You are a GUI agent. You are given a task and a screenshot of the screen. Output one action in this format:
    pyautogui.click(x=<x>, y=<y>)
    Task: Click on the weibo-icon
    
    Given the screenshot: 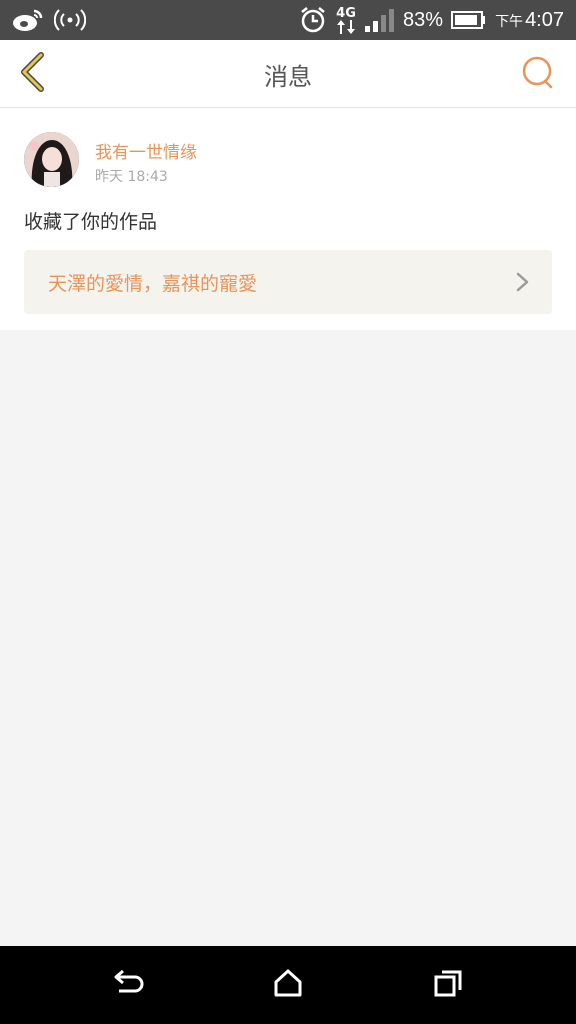 What is the action you would take?
    pyautogui.click(x=28, y=20)
    